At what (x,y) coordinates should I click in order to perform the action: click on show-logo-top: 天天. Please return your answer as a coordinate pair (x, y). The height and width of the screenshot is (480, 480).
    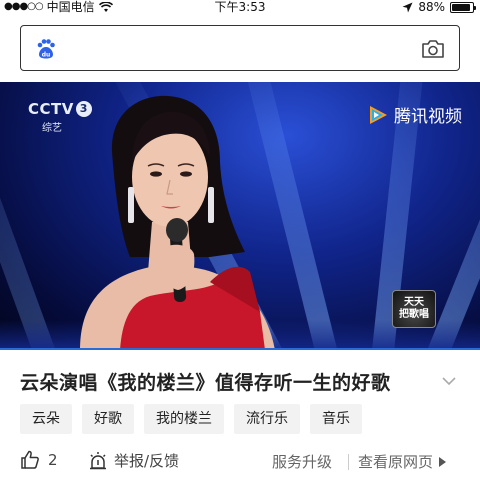
    Looking at the image, I should click on (414, 302).